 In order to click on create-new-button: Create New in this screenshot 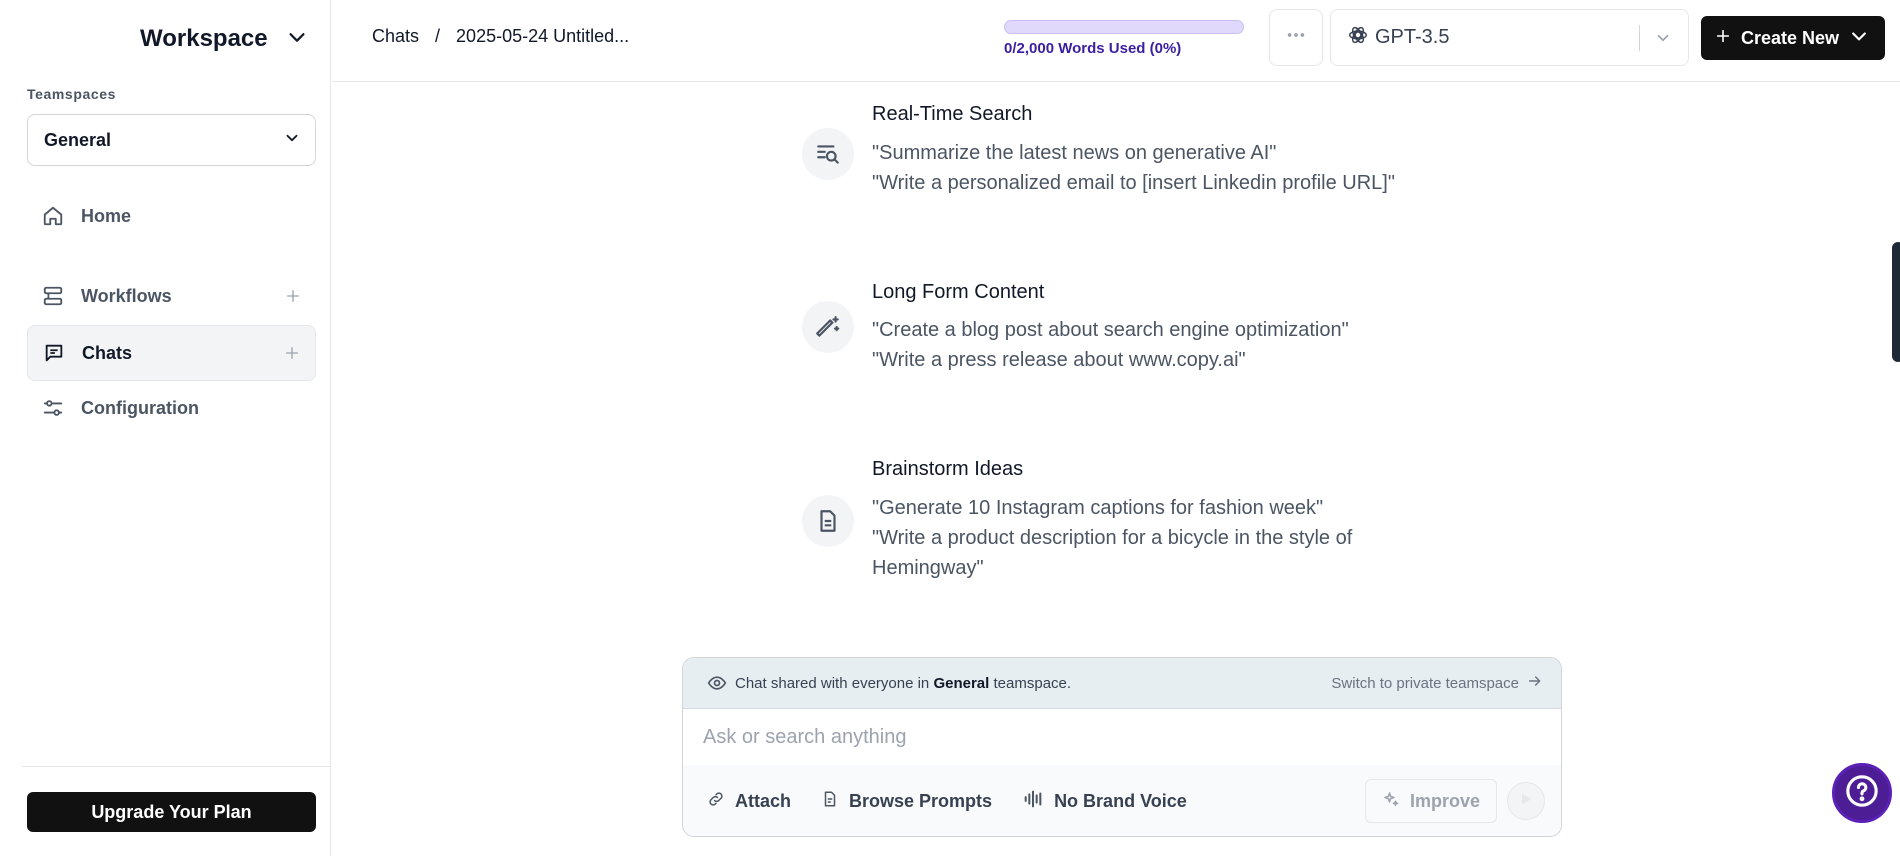, I will do `click(1793, 38)`.